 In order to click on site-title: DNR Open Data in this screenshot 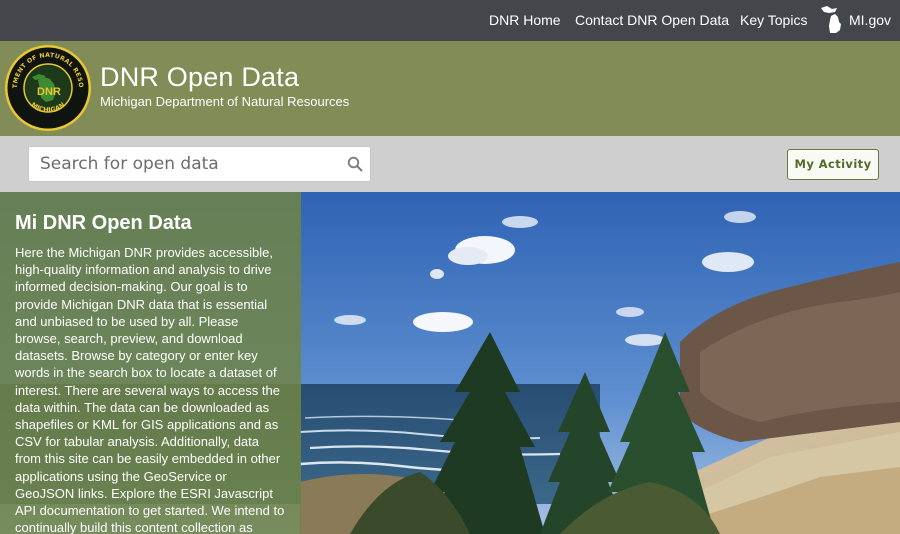, I will do `click(200, 77)`.